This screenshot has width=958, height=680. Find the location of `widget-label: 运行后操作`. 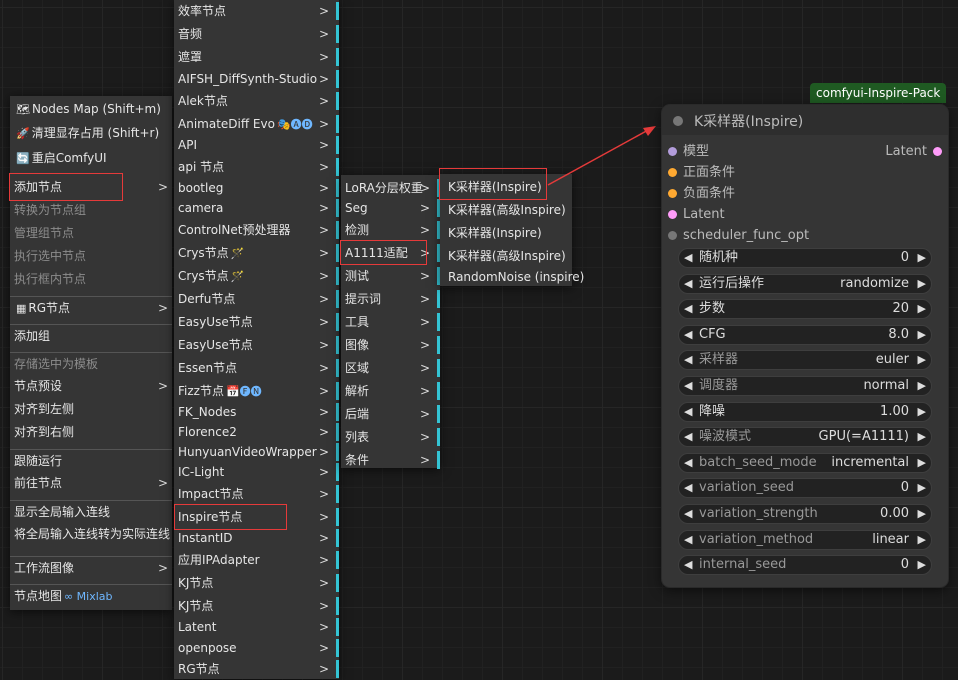

widget-label: 运行后操作 is located at coordinates (732, 283).